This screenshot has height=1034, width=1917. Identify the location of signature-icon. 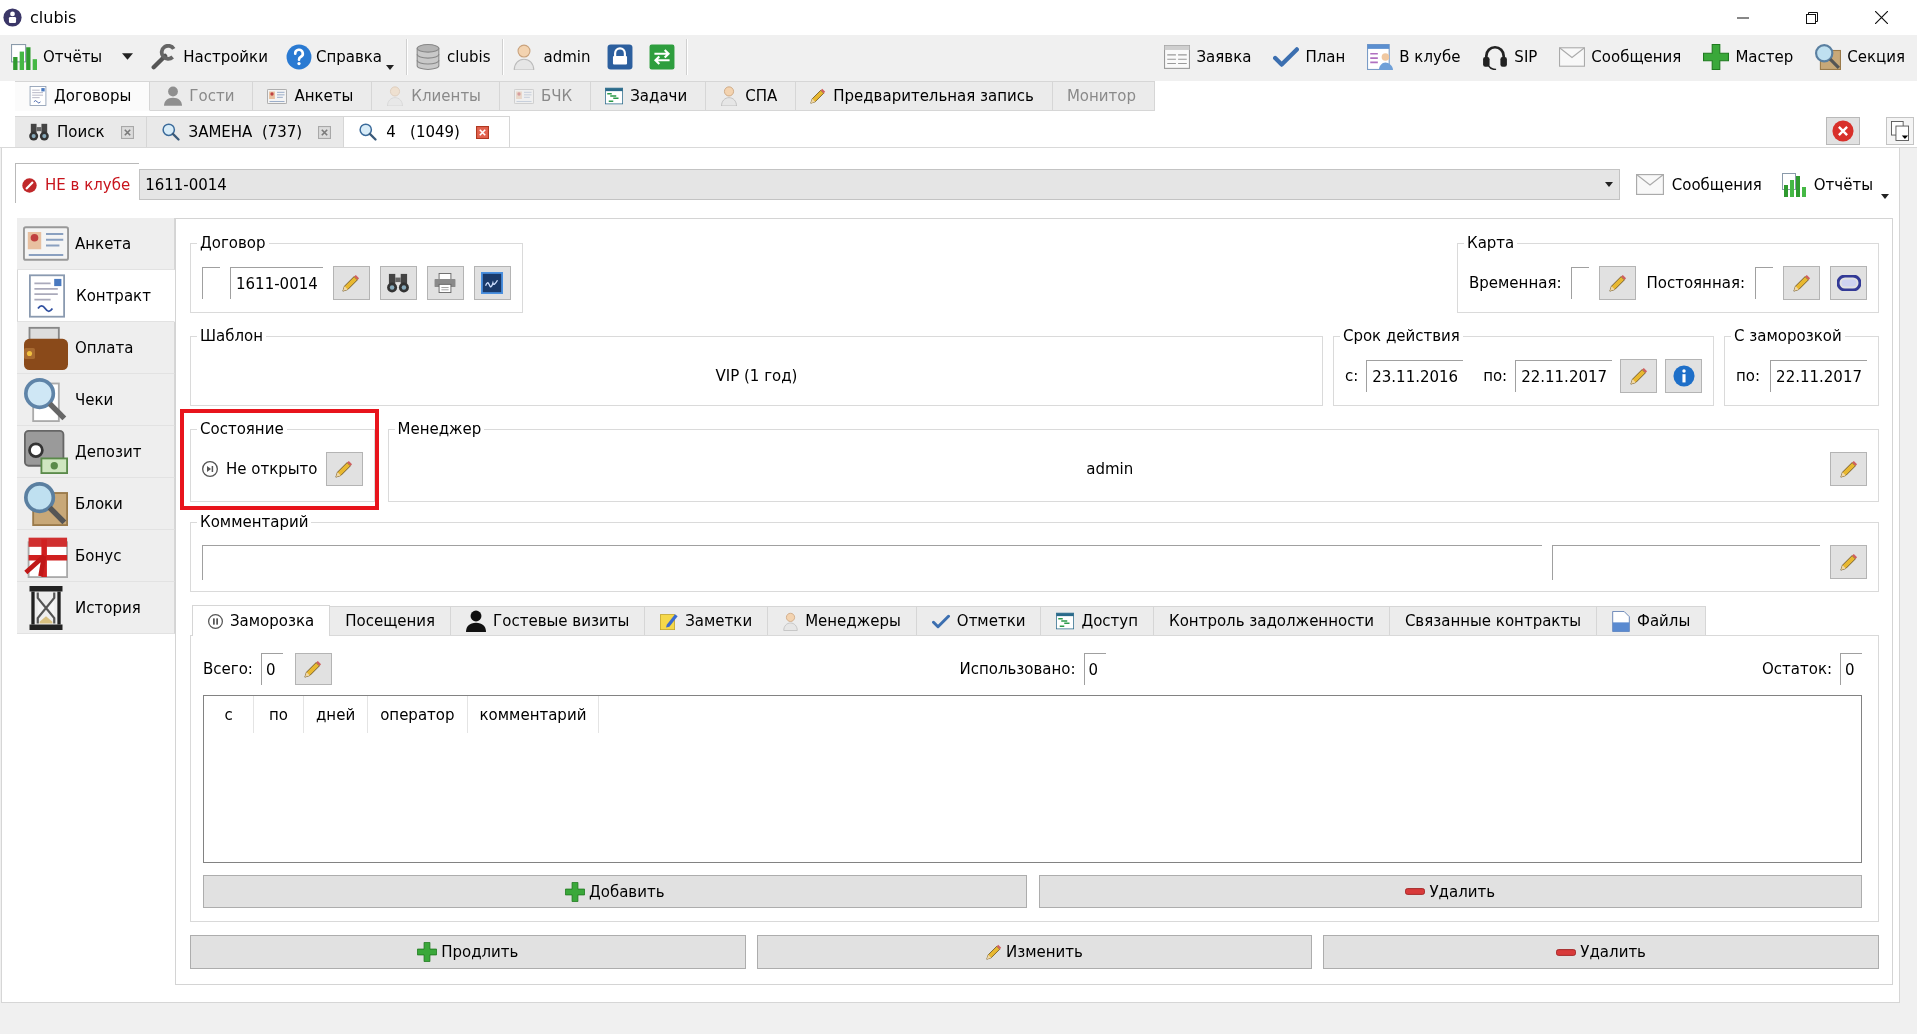
(492, 283).